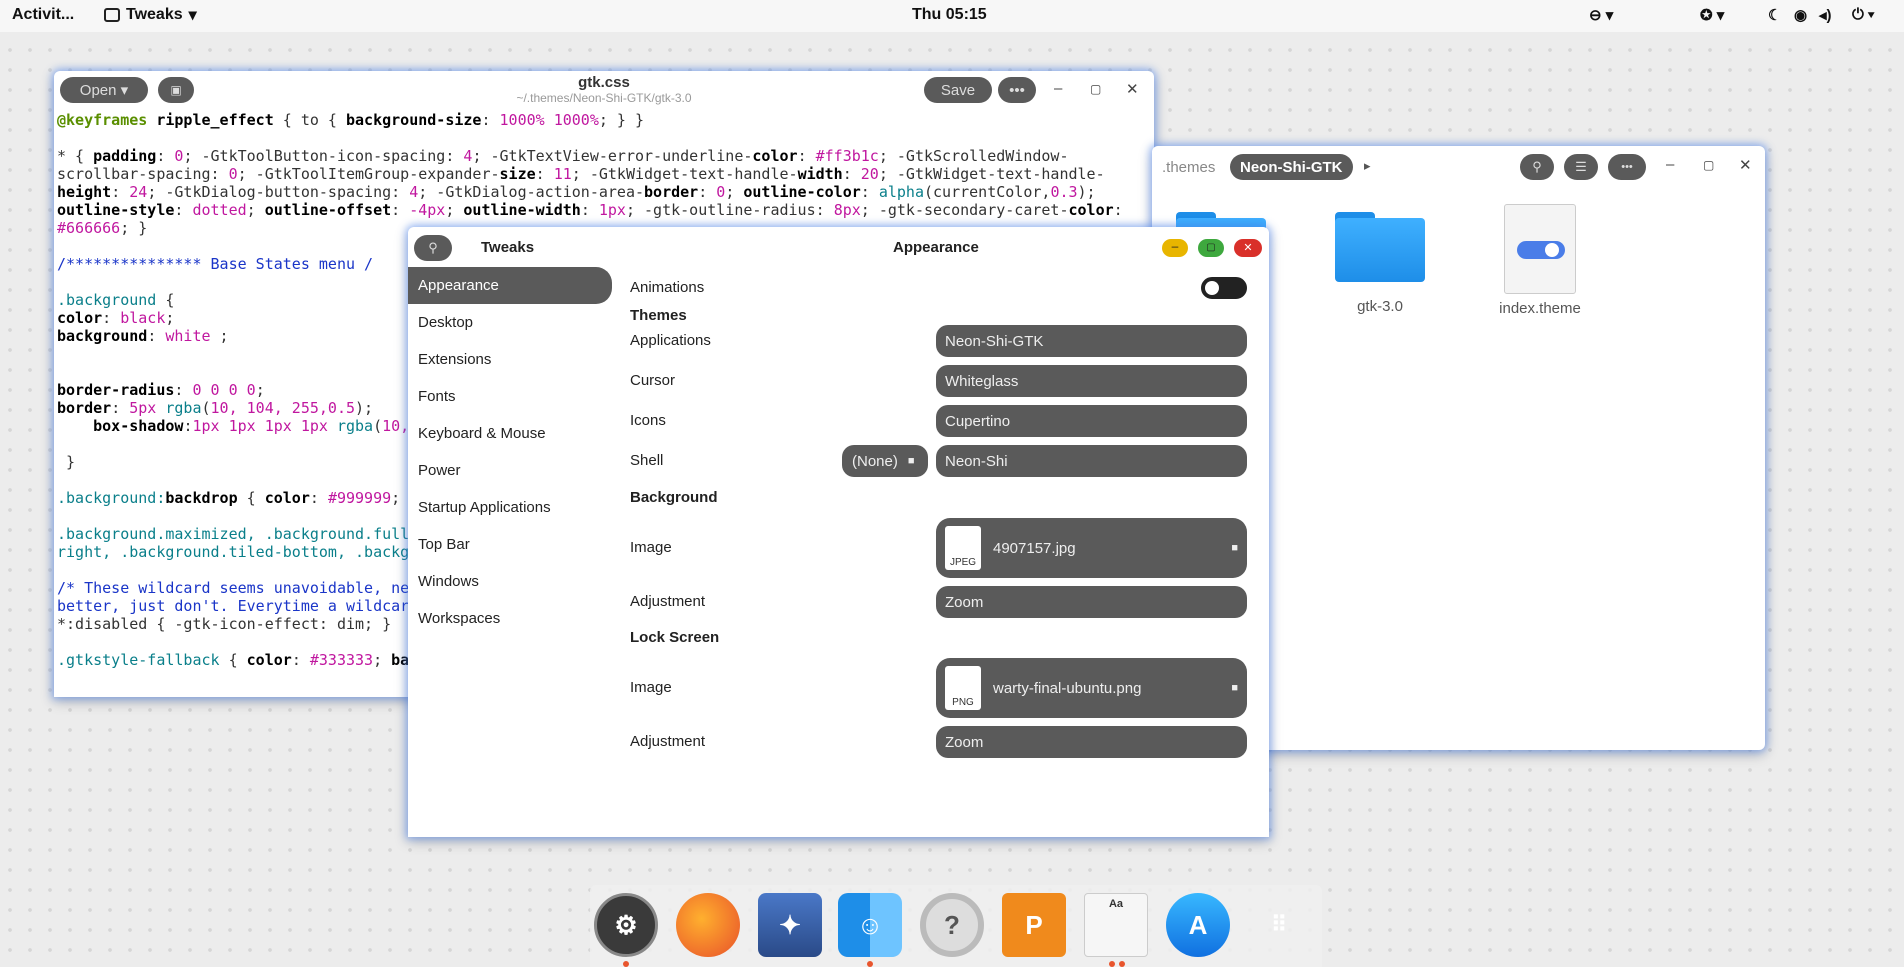  Describe the element at coordinates (668, 601) in the screenshot. I see `bg-adjust-label: Adjustment` at that location.